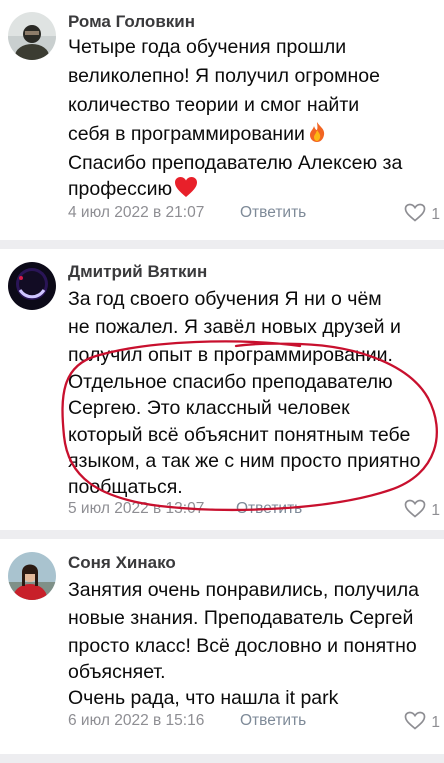 The width and height of the screenshot is (444, 763). I want to click on author-name: Соня Хинако, so click(122, 563).